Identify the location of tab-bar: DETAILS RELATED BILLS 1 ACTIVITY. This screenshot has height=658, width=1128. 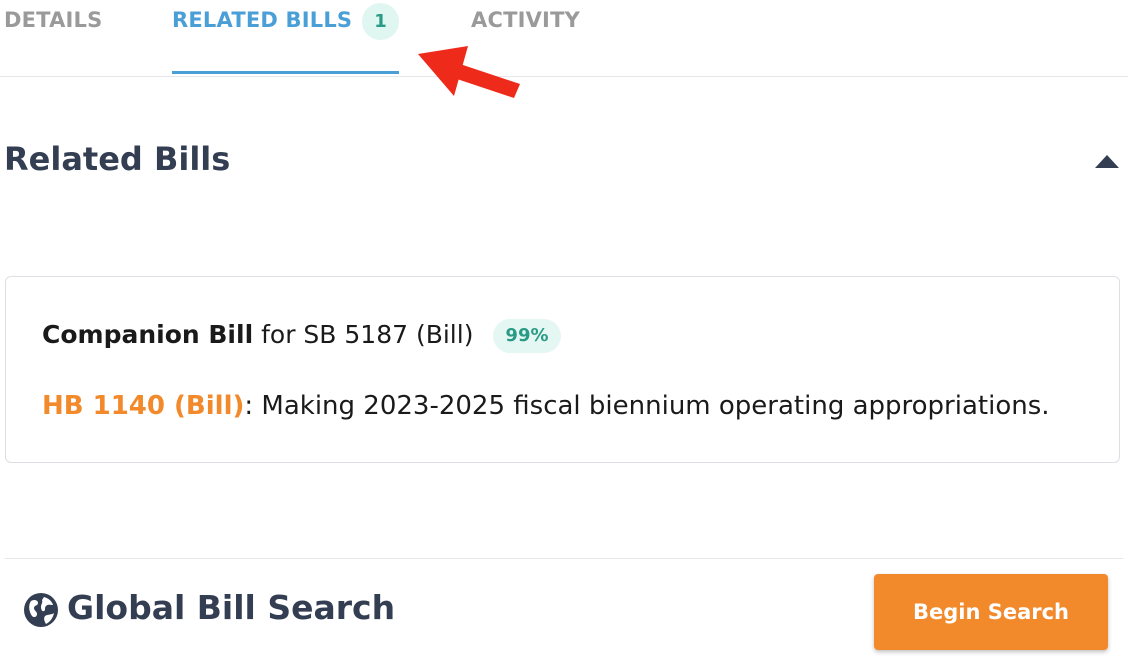
(564, 38).